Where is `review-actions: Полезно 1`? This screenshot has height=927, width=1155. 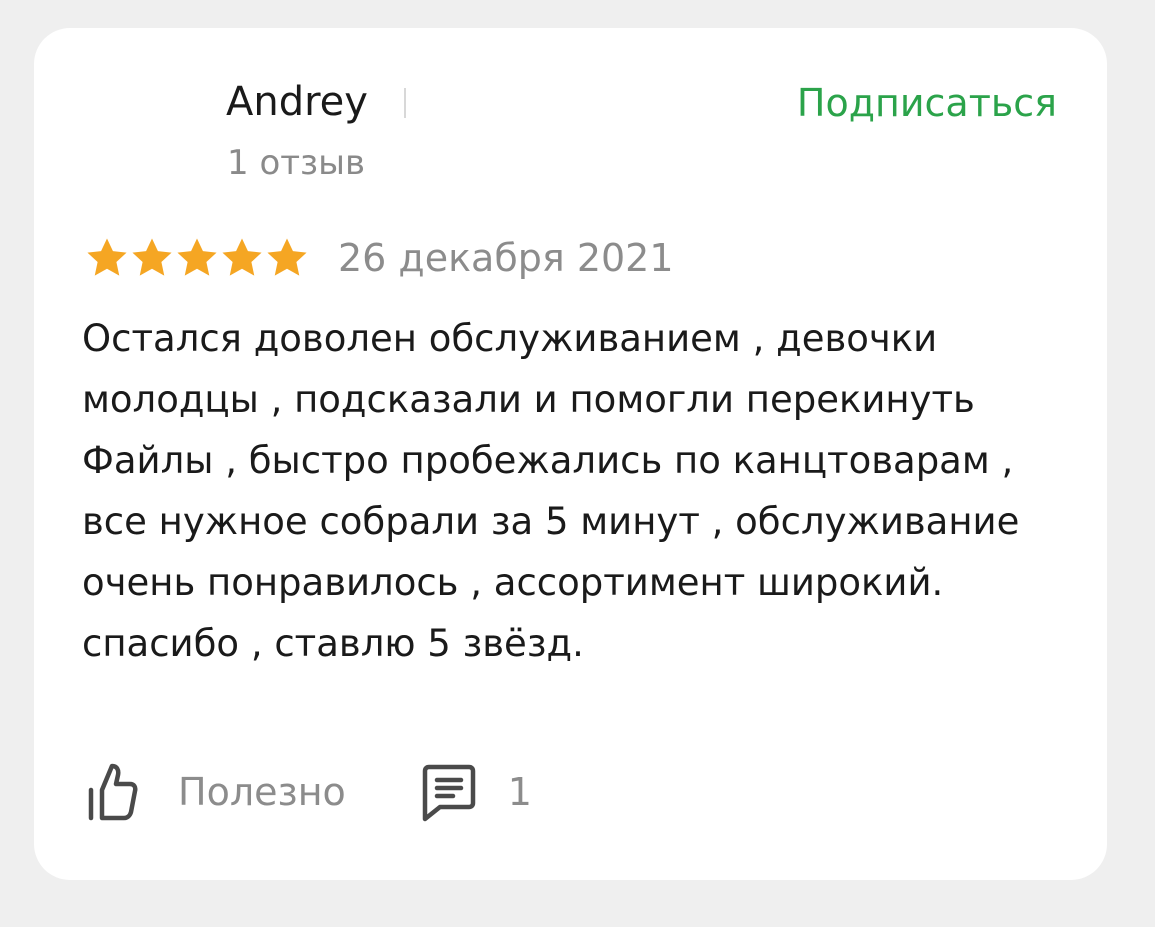 review-actions: Полезно 1 is located at coordinates (308, 792).